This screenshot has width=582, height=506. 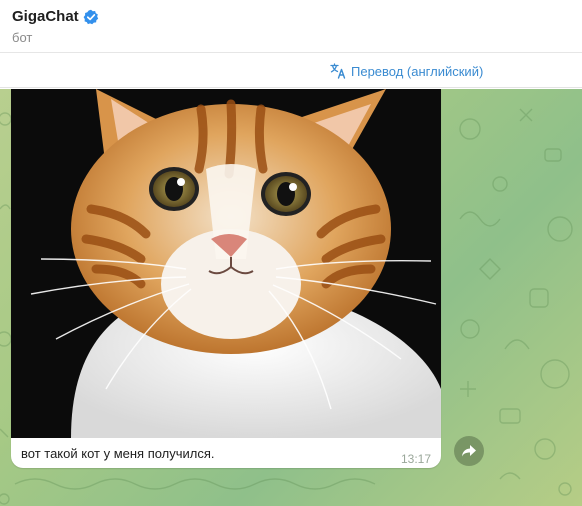 I want to click on translate-button: Перевод (английский), so click(x=406, y=71).